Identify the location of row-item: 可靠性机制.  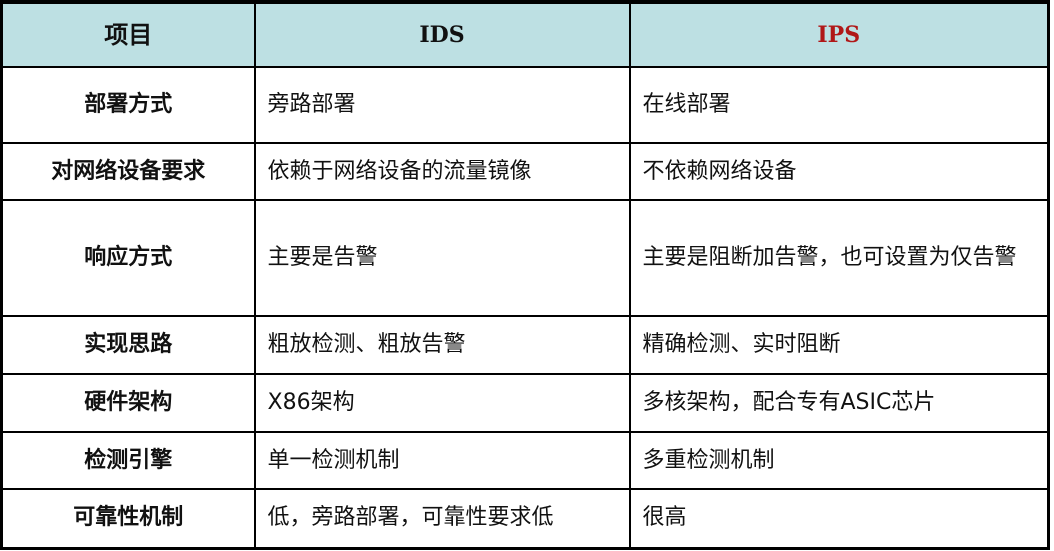
(128, 518).